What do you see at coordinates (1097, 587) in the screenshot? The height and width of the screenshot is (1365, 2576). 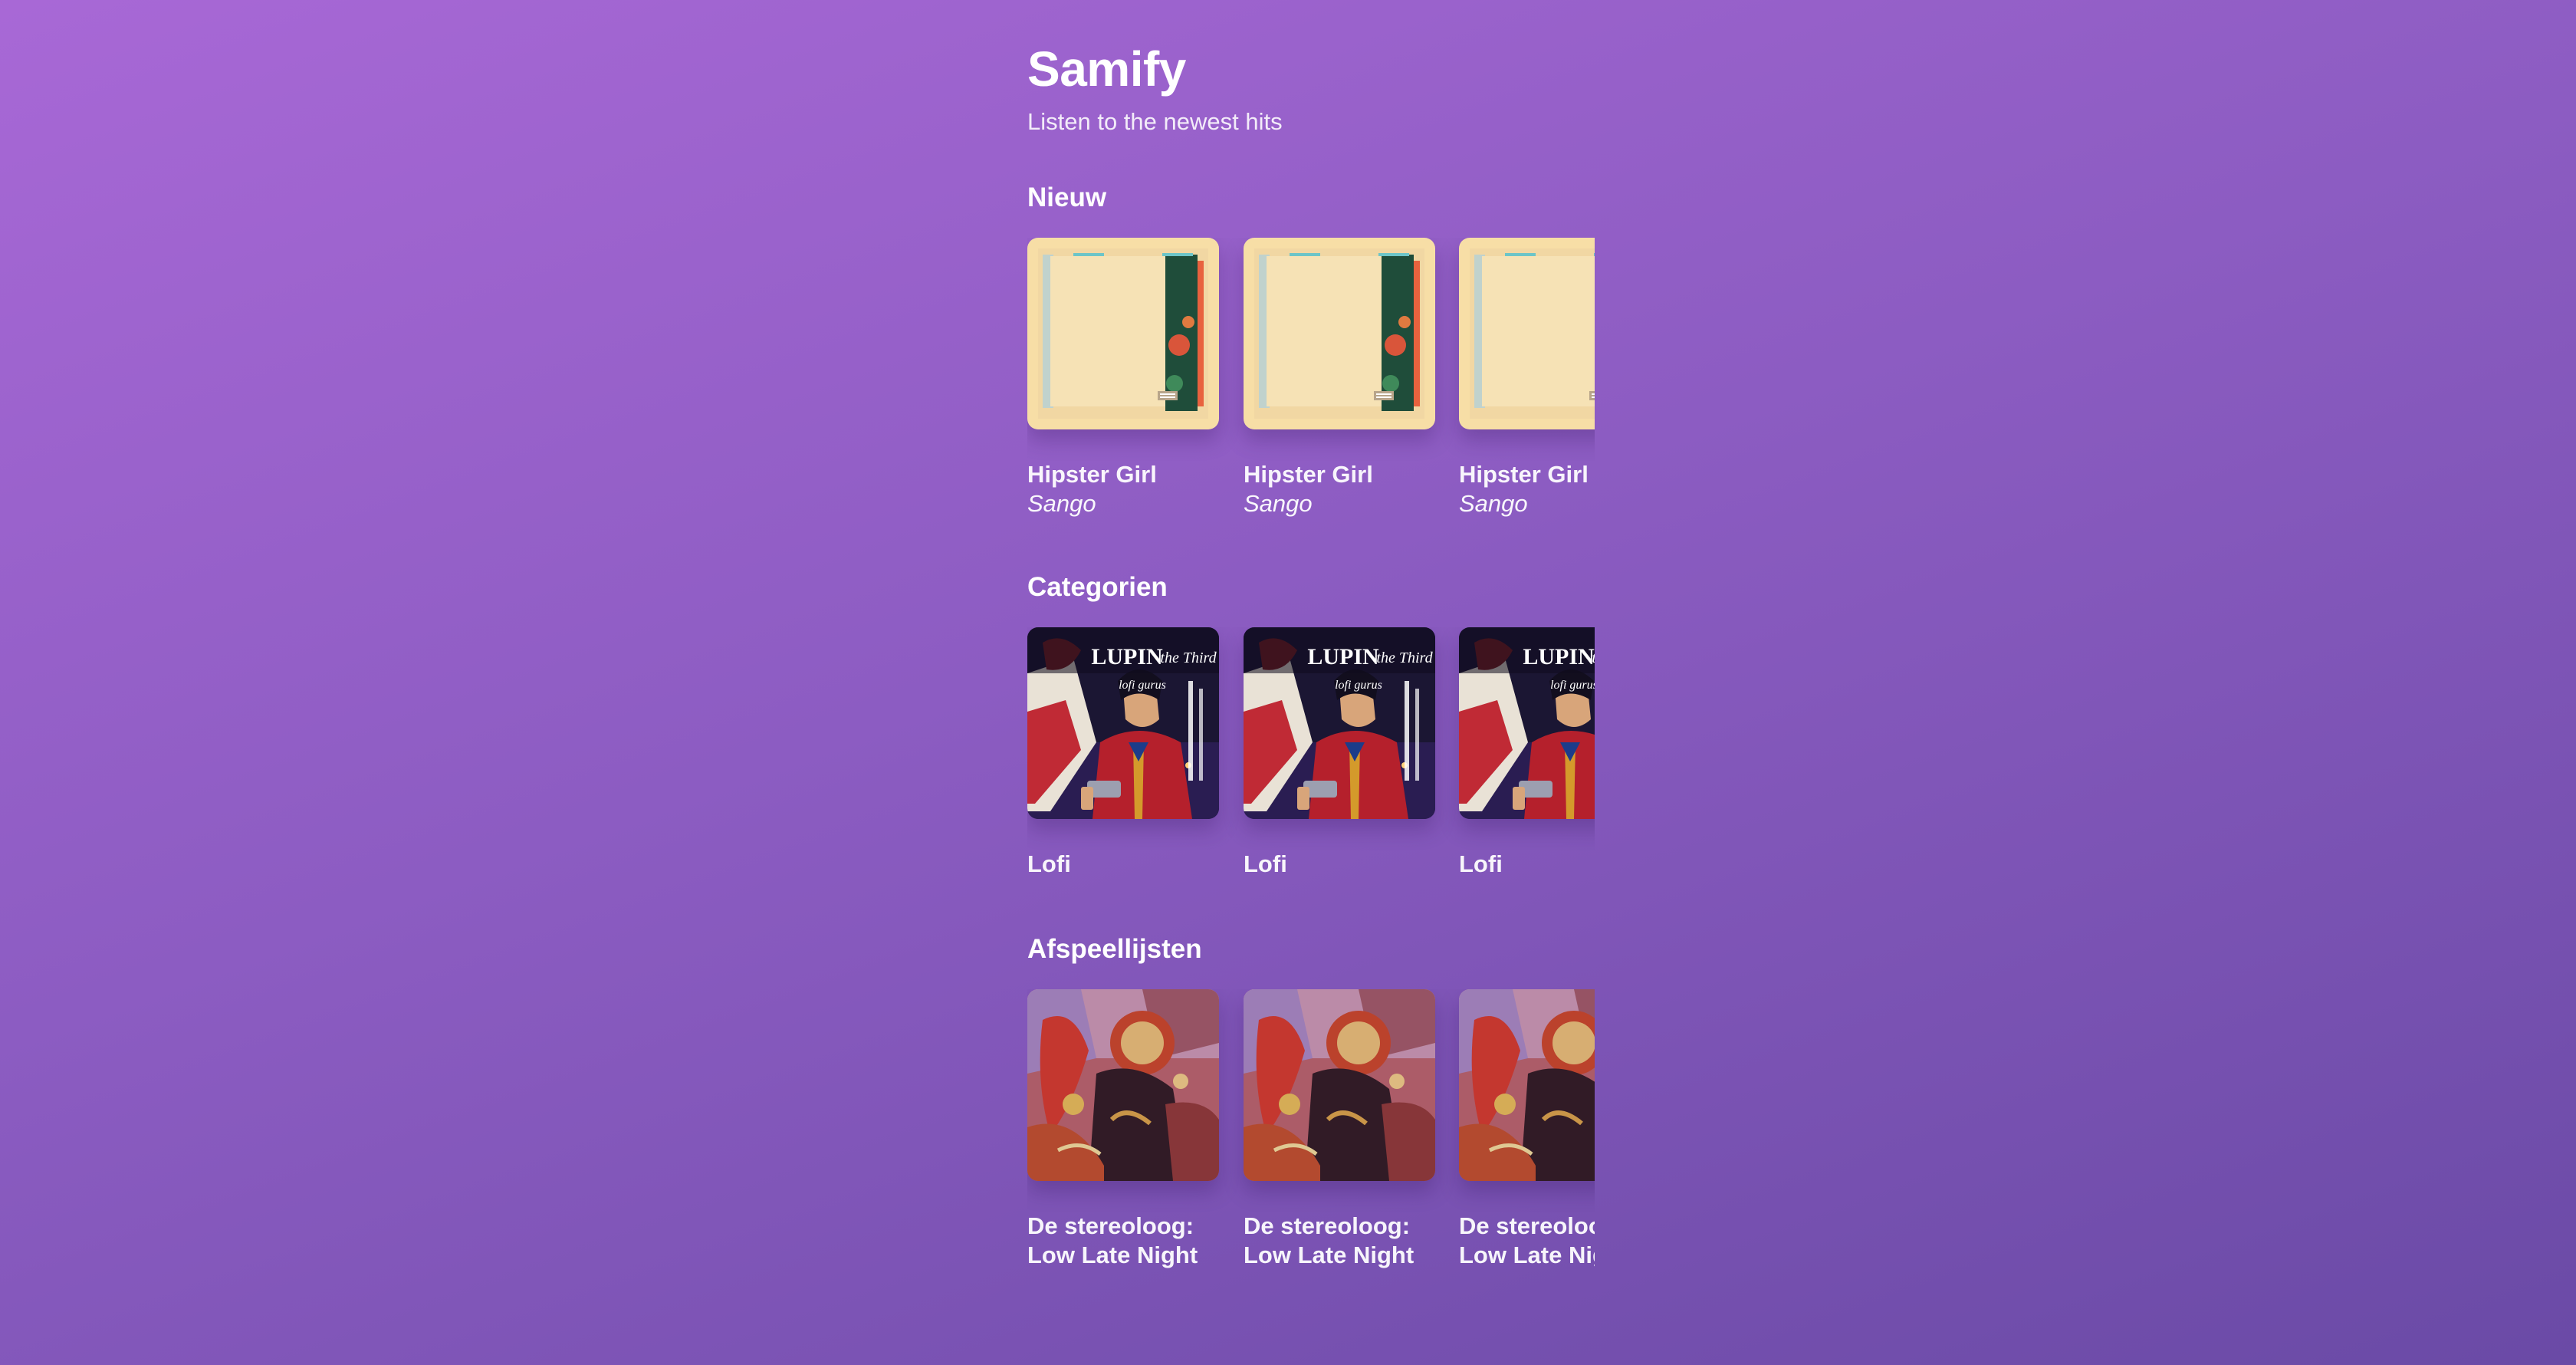 I see `section-title-categories: Categorien` at bounding box center [1097, 587].